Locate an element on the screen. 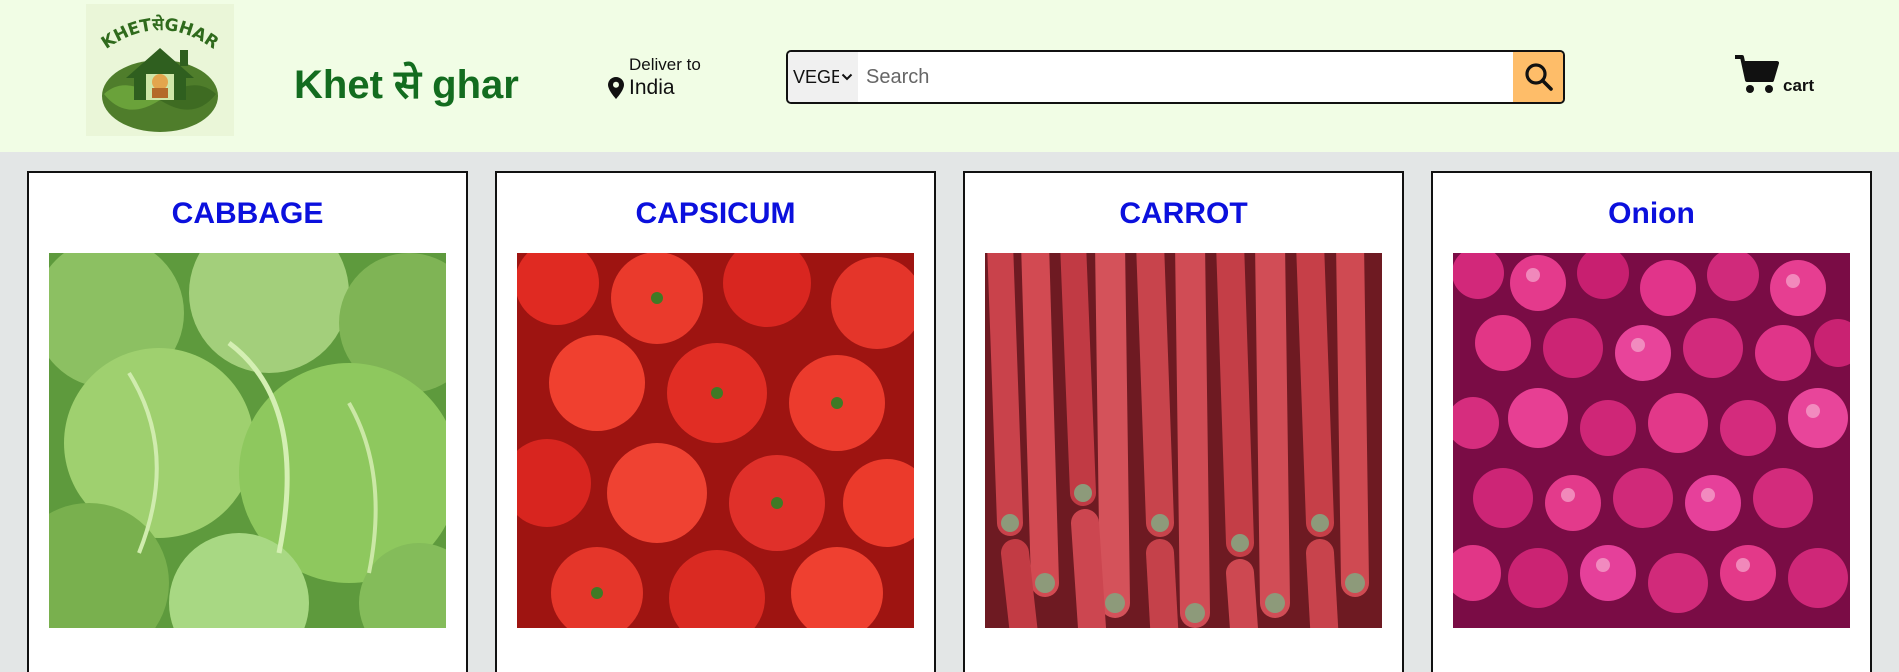  cart-label: cart is located at coordinates (1799, 85).